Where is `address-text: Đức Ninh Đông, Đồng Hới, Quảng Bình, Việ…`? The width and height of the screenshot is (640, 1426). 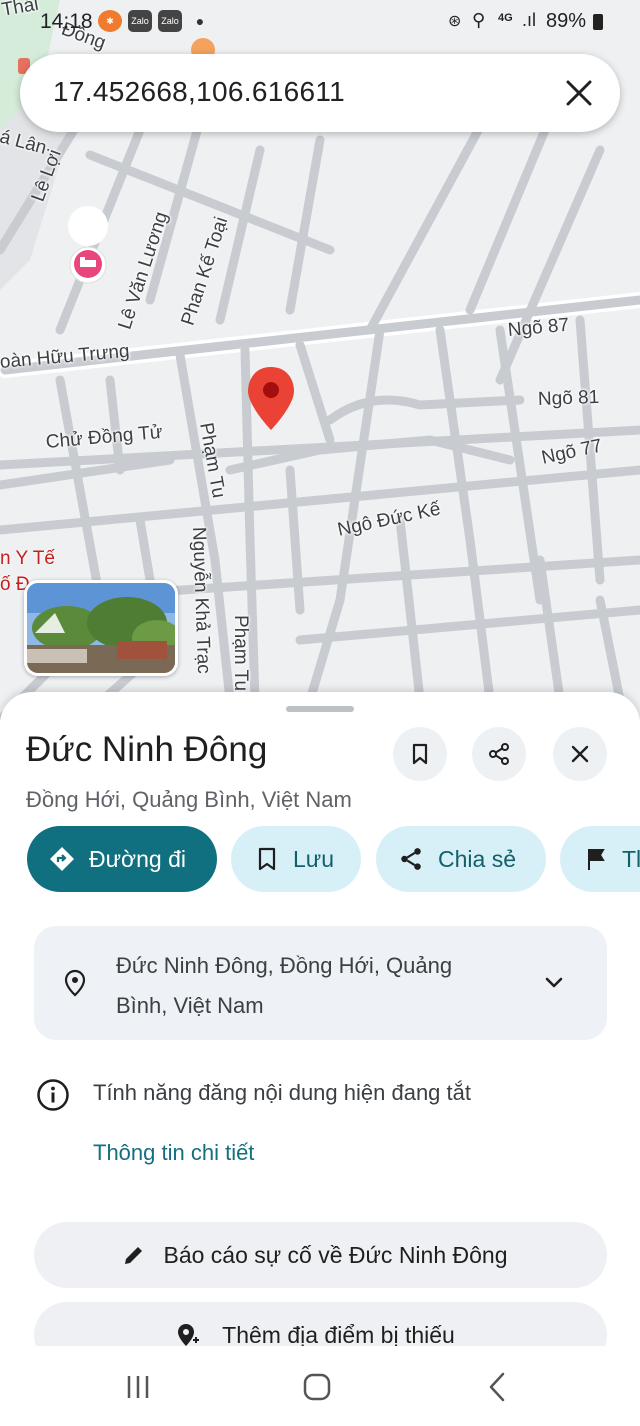
address-text: Đức Ninh Đông, Đồng Hới, Quảng Bình, Việ… is located at coordinates (284, 985).